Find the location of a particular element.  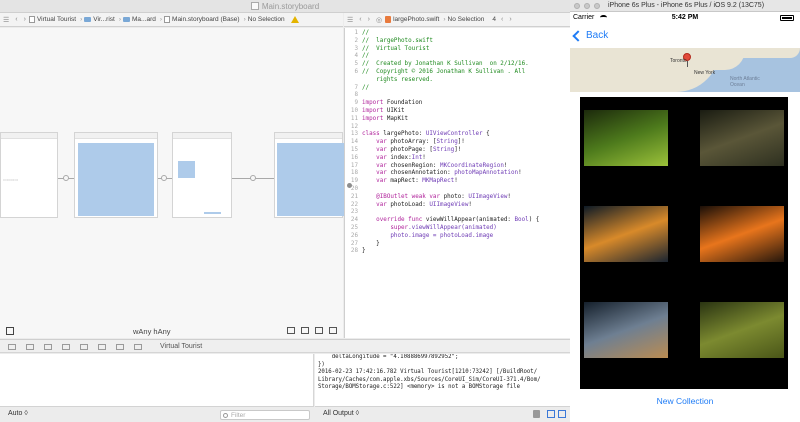

filter-input: Filter is located at coordinates (265, 415).